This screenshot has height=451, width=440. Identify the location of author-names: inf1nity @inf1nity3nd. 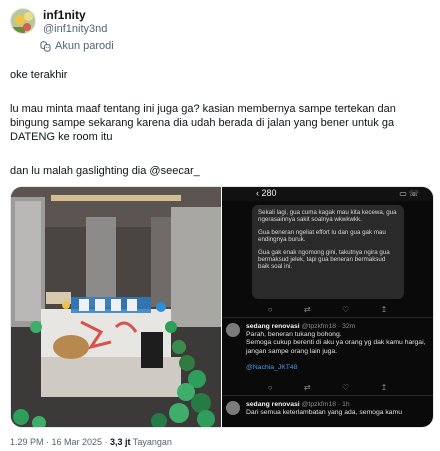
(75, 22).